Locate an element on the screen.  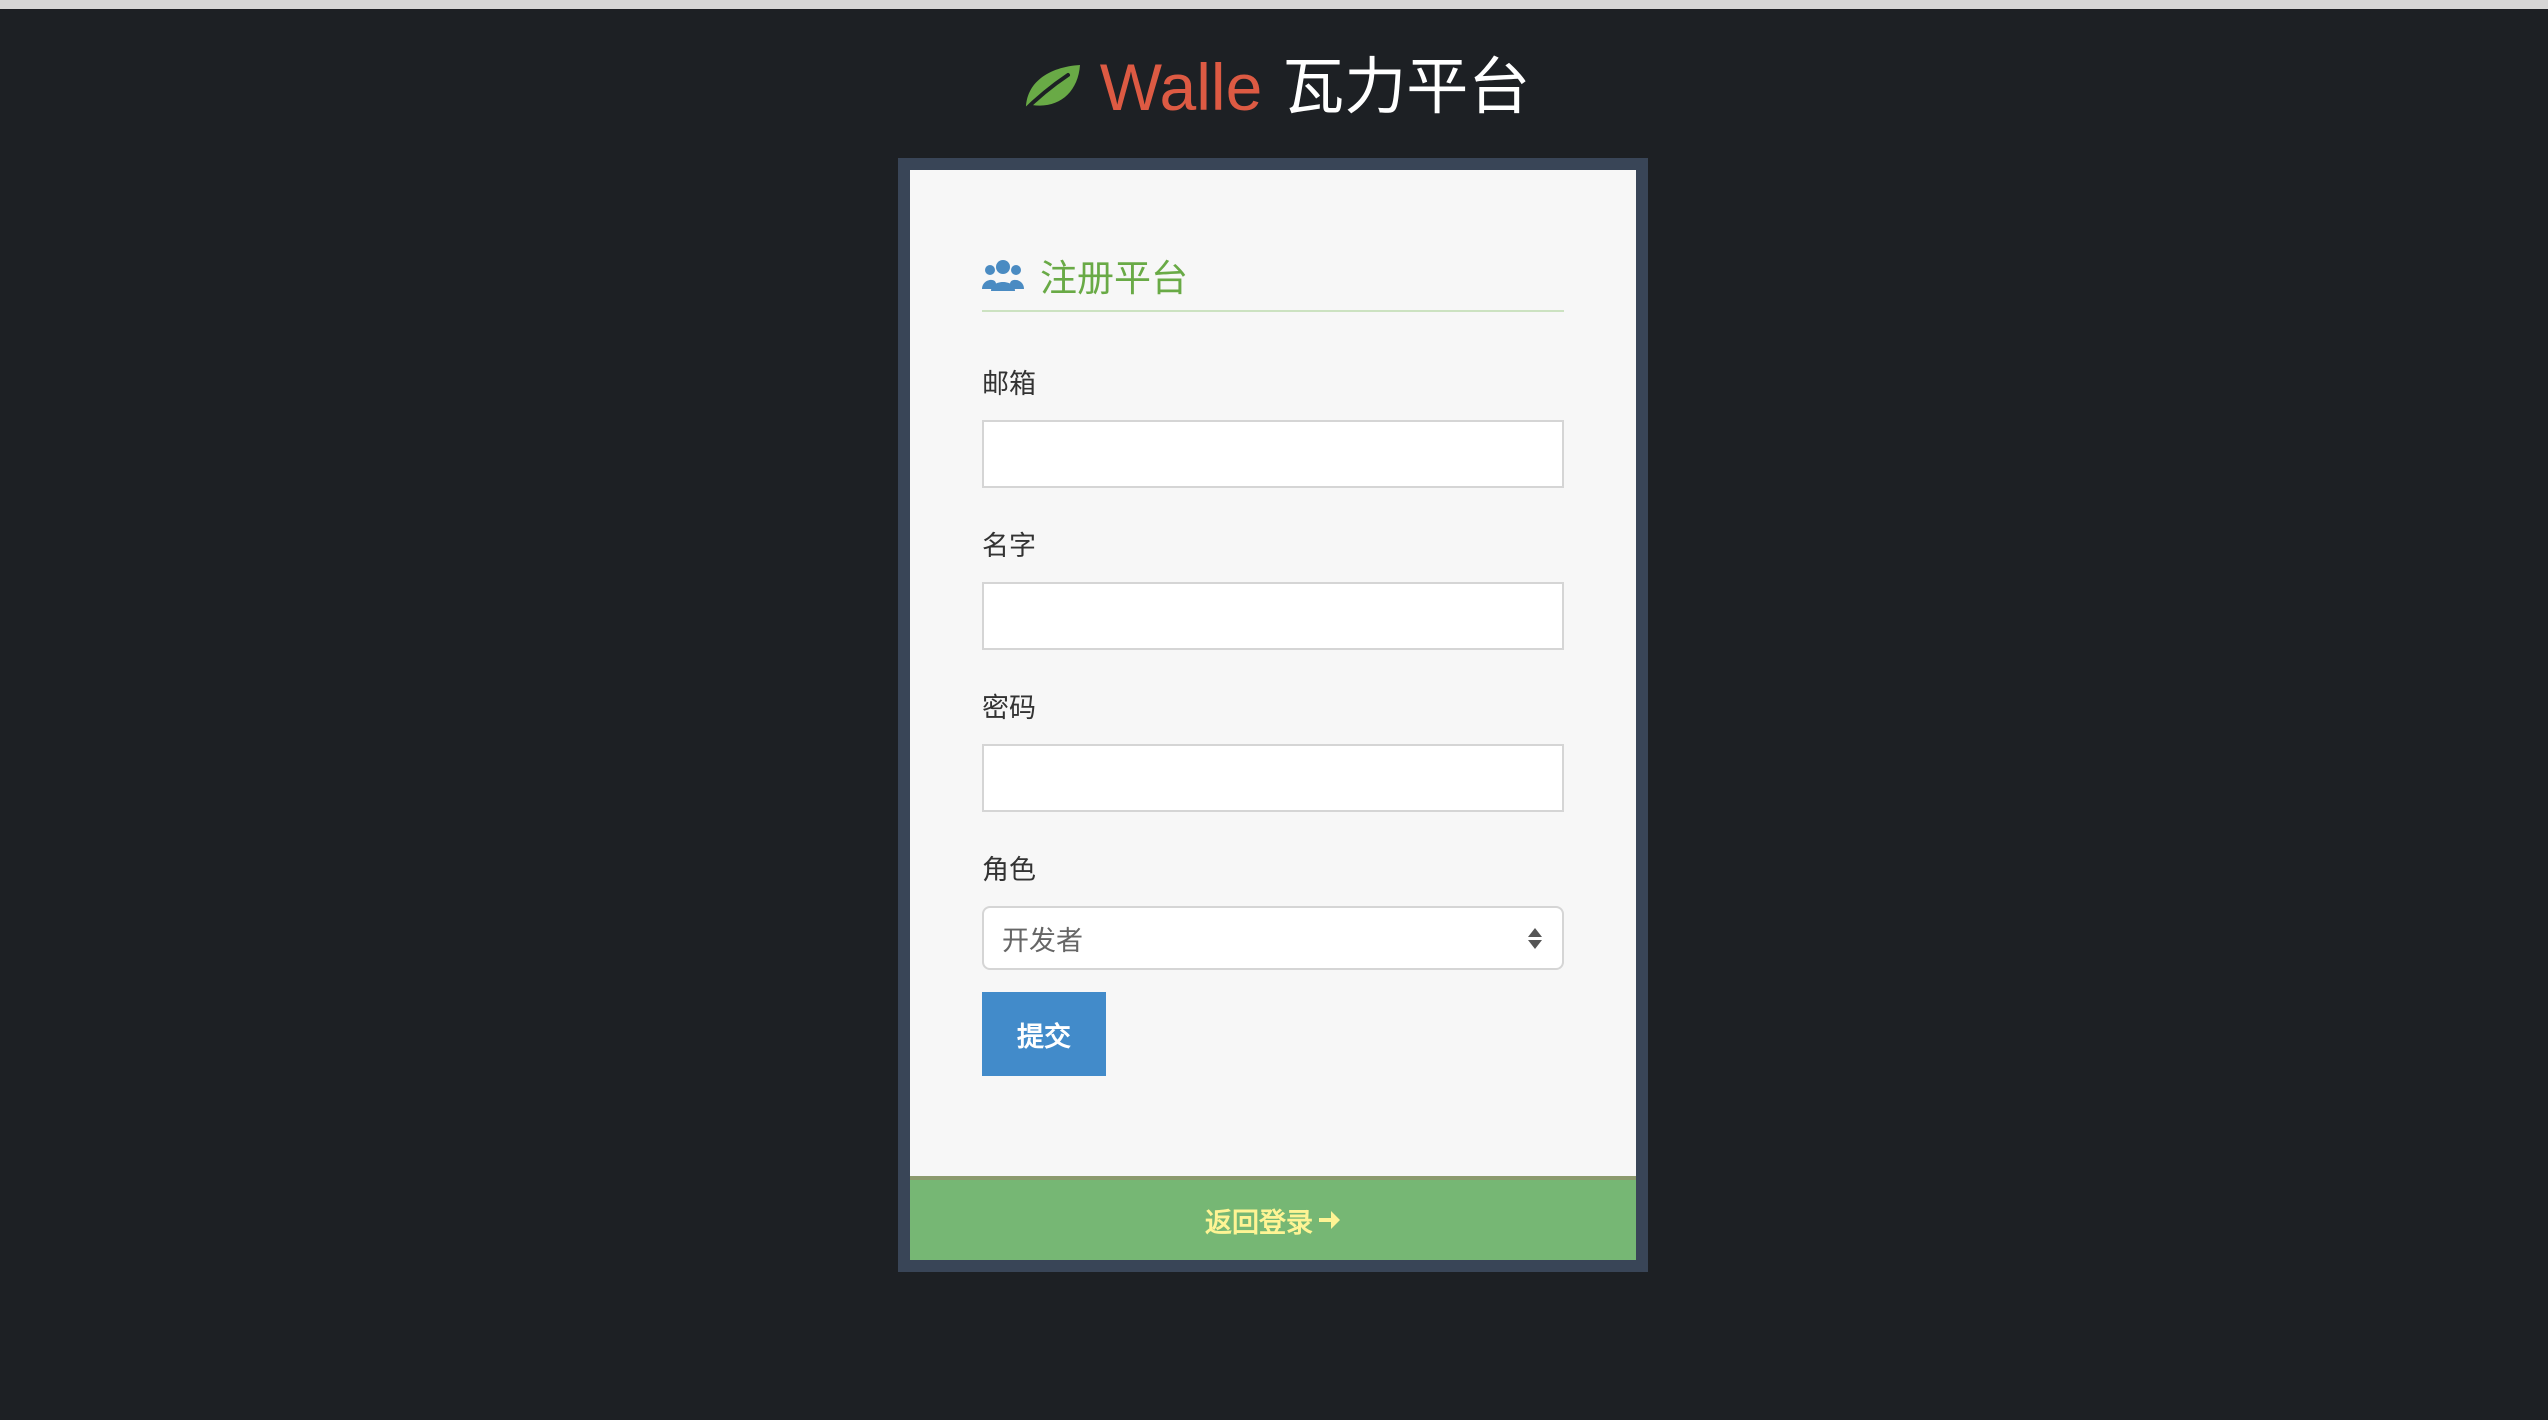
role-select-value: 开发者 is located at coordinates (1042, 941).